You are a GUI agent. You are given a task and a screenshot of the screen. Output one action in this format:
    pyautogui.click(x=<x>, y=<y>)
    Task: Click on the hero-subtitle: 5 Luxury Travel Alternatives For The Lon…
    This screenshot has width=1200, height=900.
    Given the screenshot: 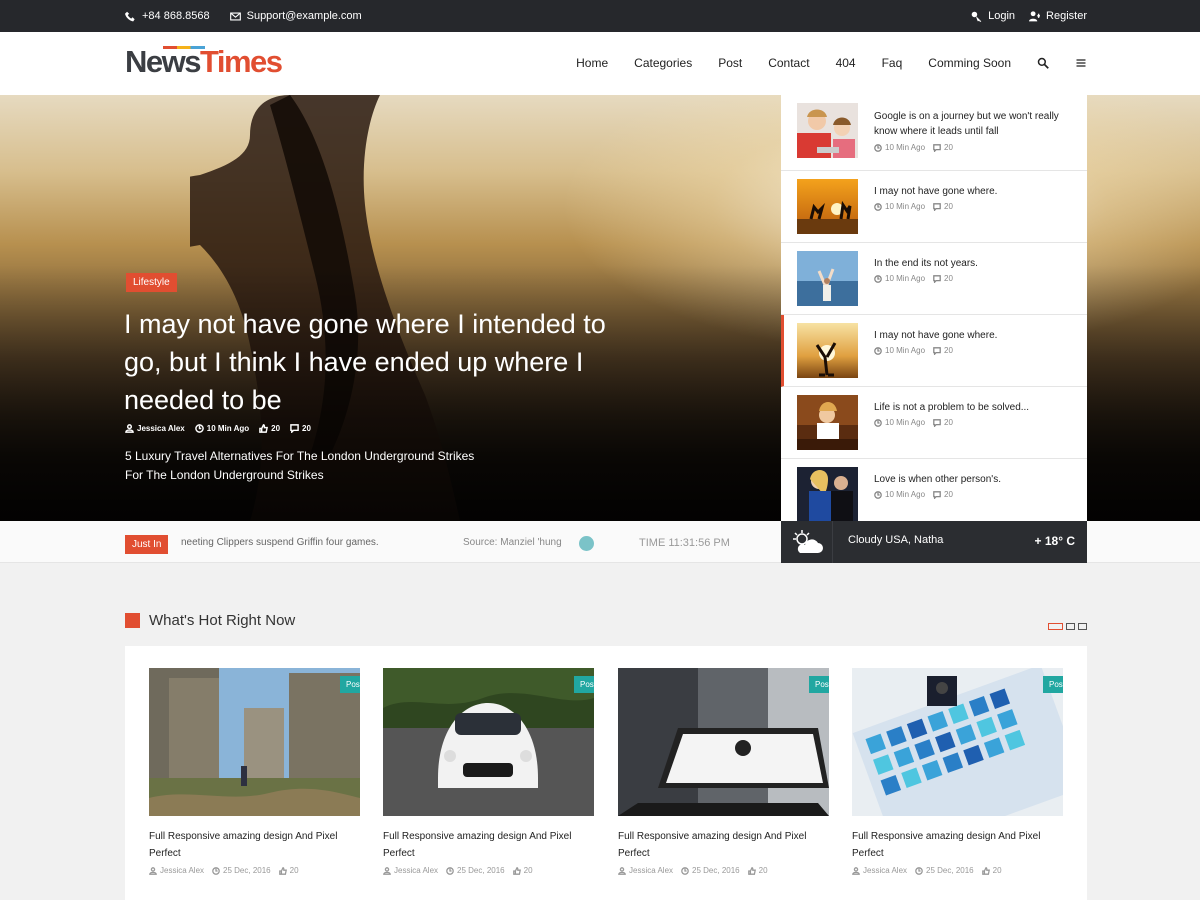 What is the action you would take?
    pyautogui.click(x=299, y=466)
    